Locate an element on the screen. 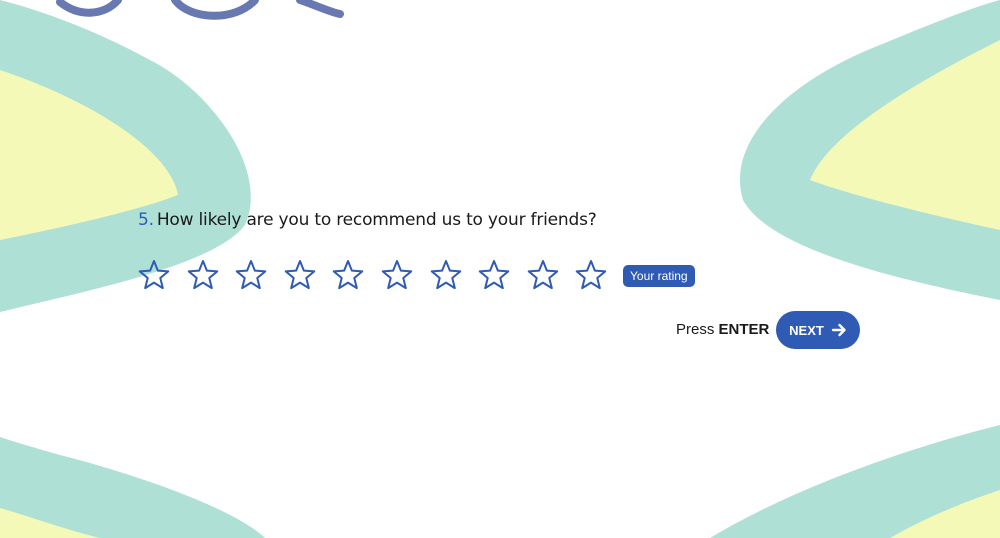  keyboard-hint: Press ENTER is located at coordinates (722, 329).